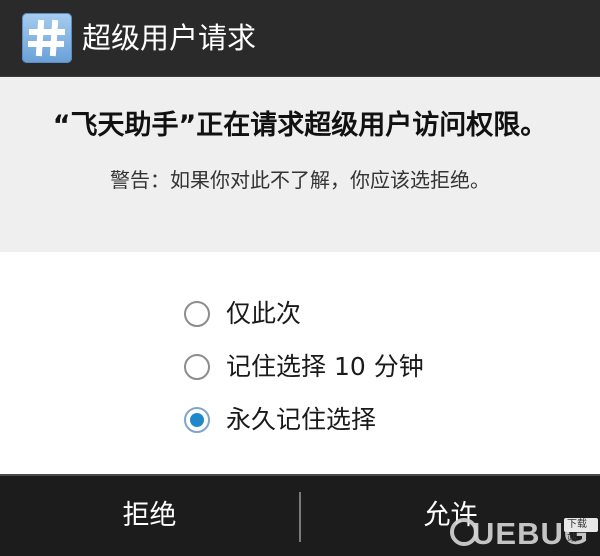  What do you see at coordinates (149, 516) in the screenshot?
I see `deny-button: 拒绝` at bounding box center [149, 516].